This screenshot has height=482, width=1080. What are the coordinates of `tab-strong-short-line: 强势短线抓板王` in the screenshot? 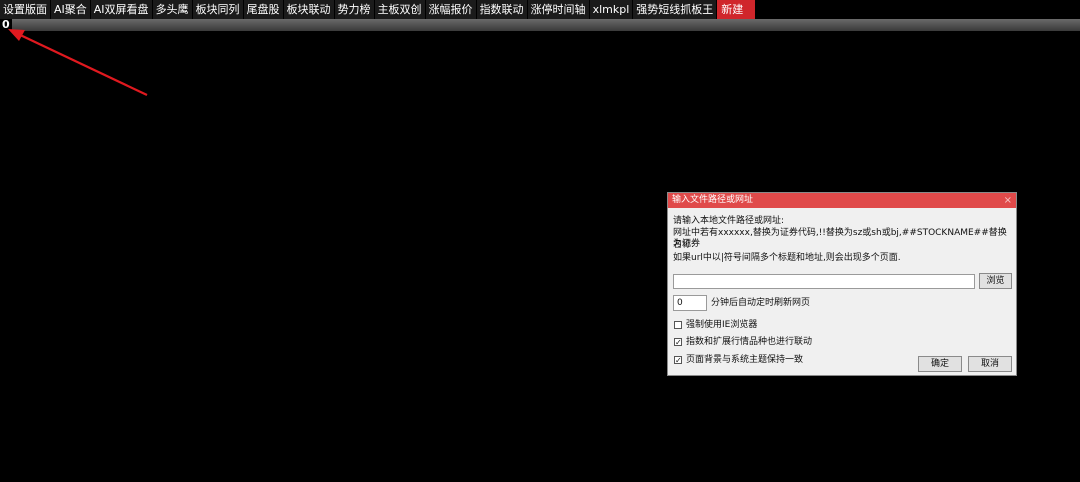 It's located at (675, 9).